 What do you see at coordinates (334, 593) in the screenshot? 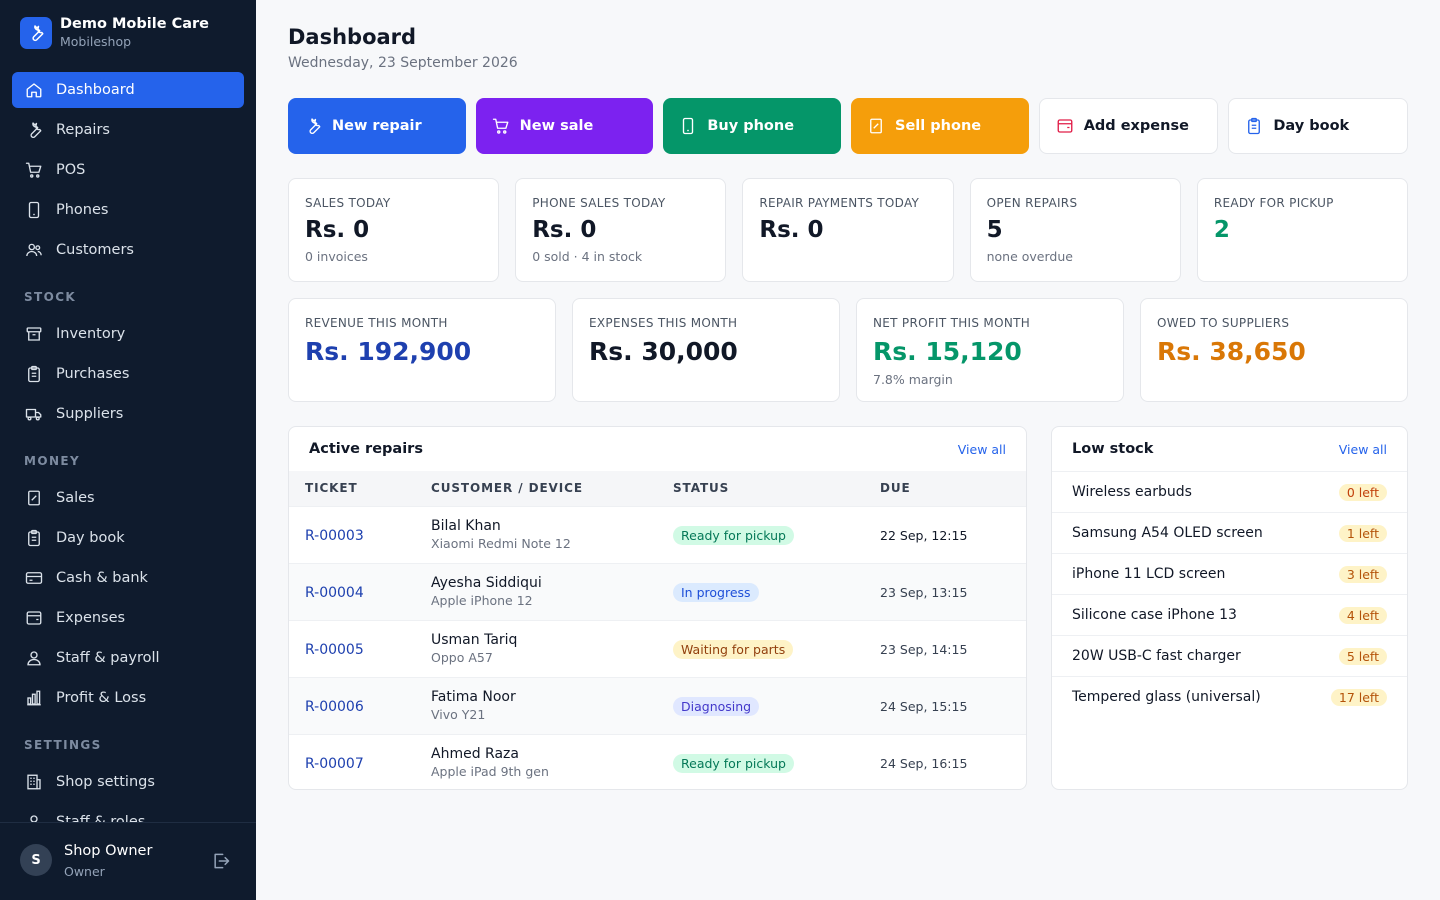
I see `ticket-link: R-00004` at bounding box center [334, 593].